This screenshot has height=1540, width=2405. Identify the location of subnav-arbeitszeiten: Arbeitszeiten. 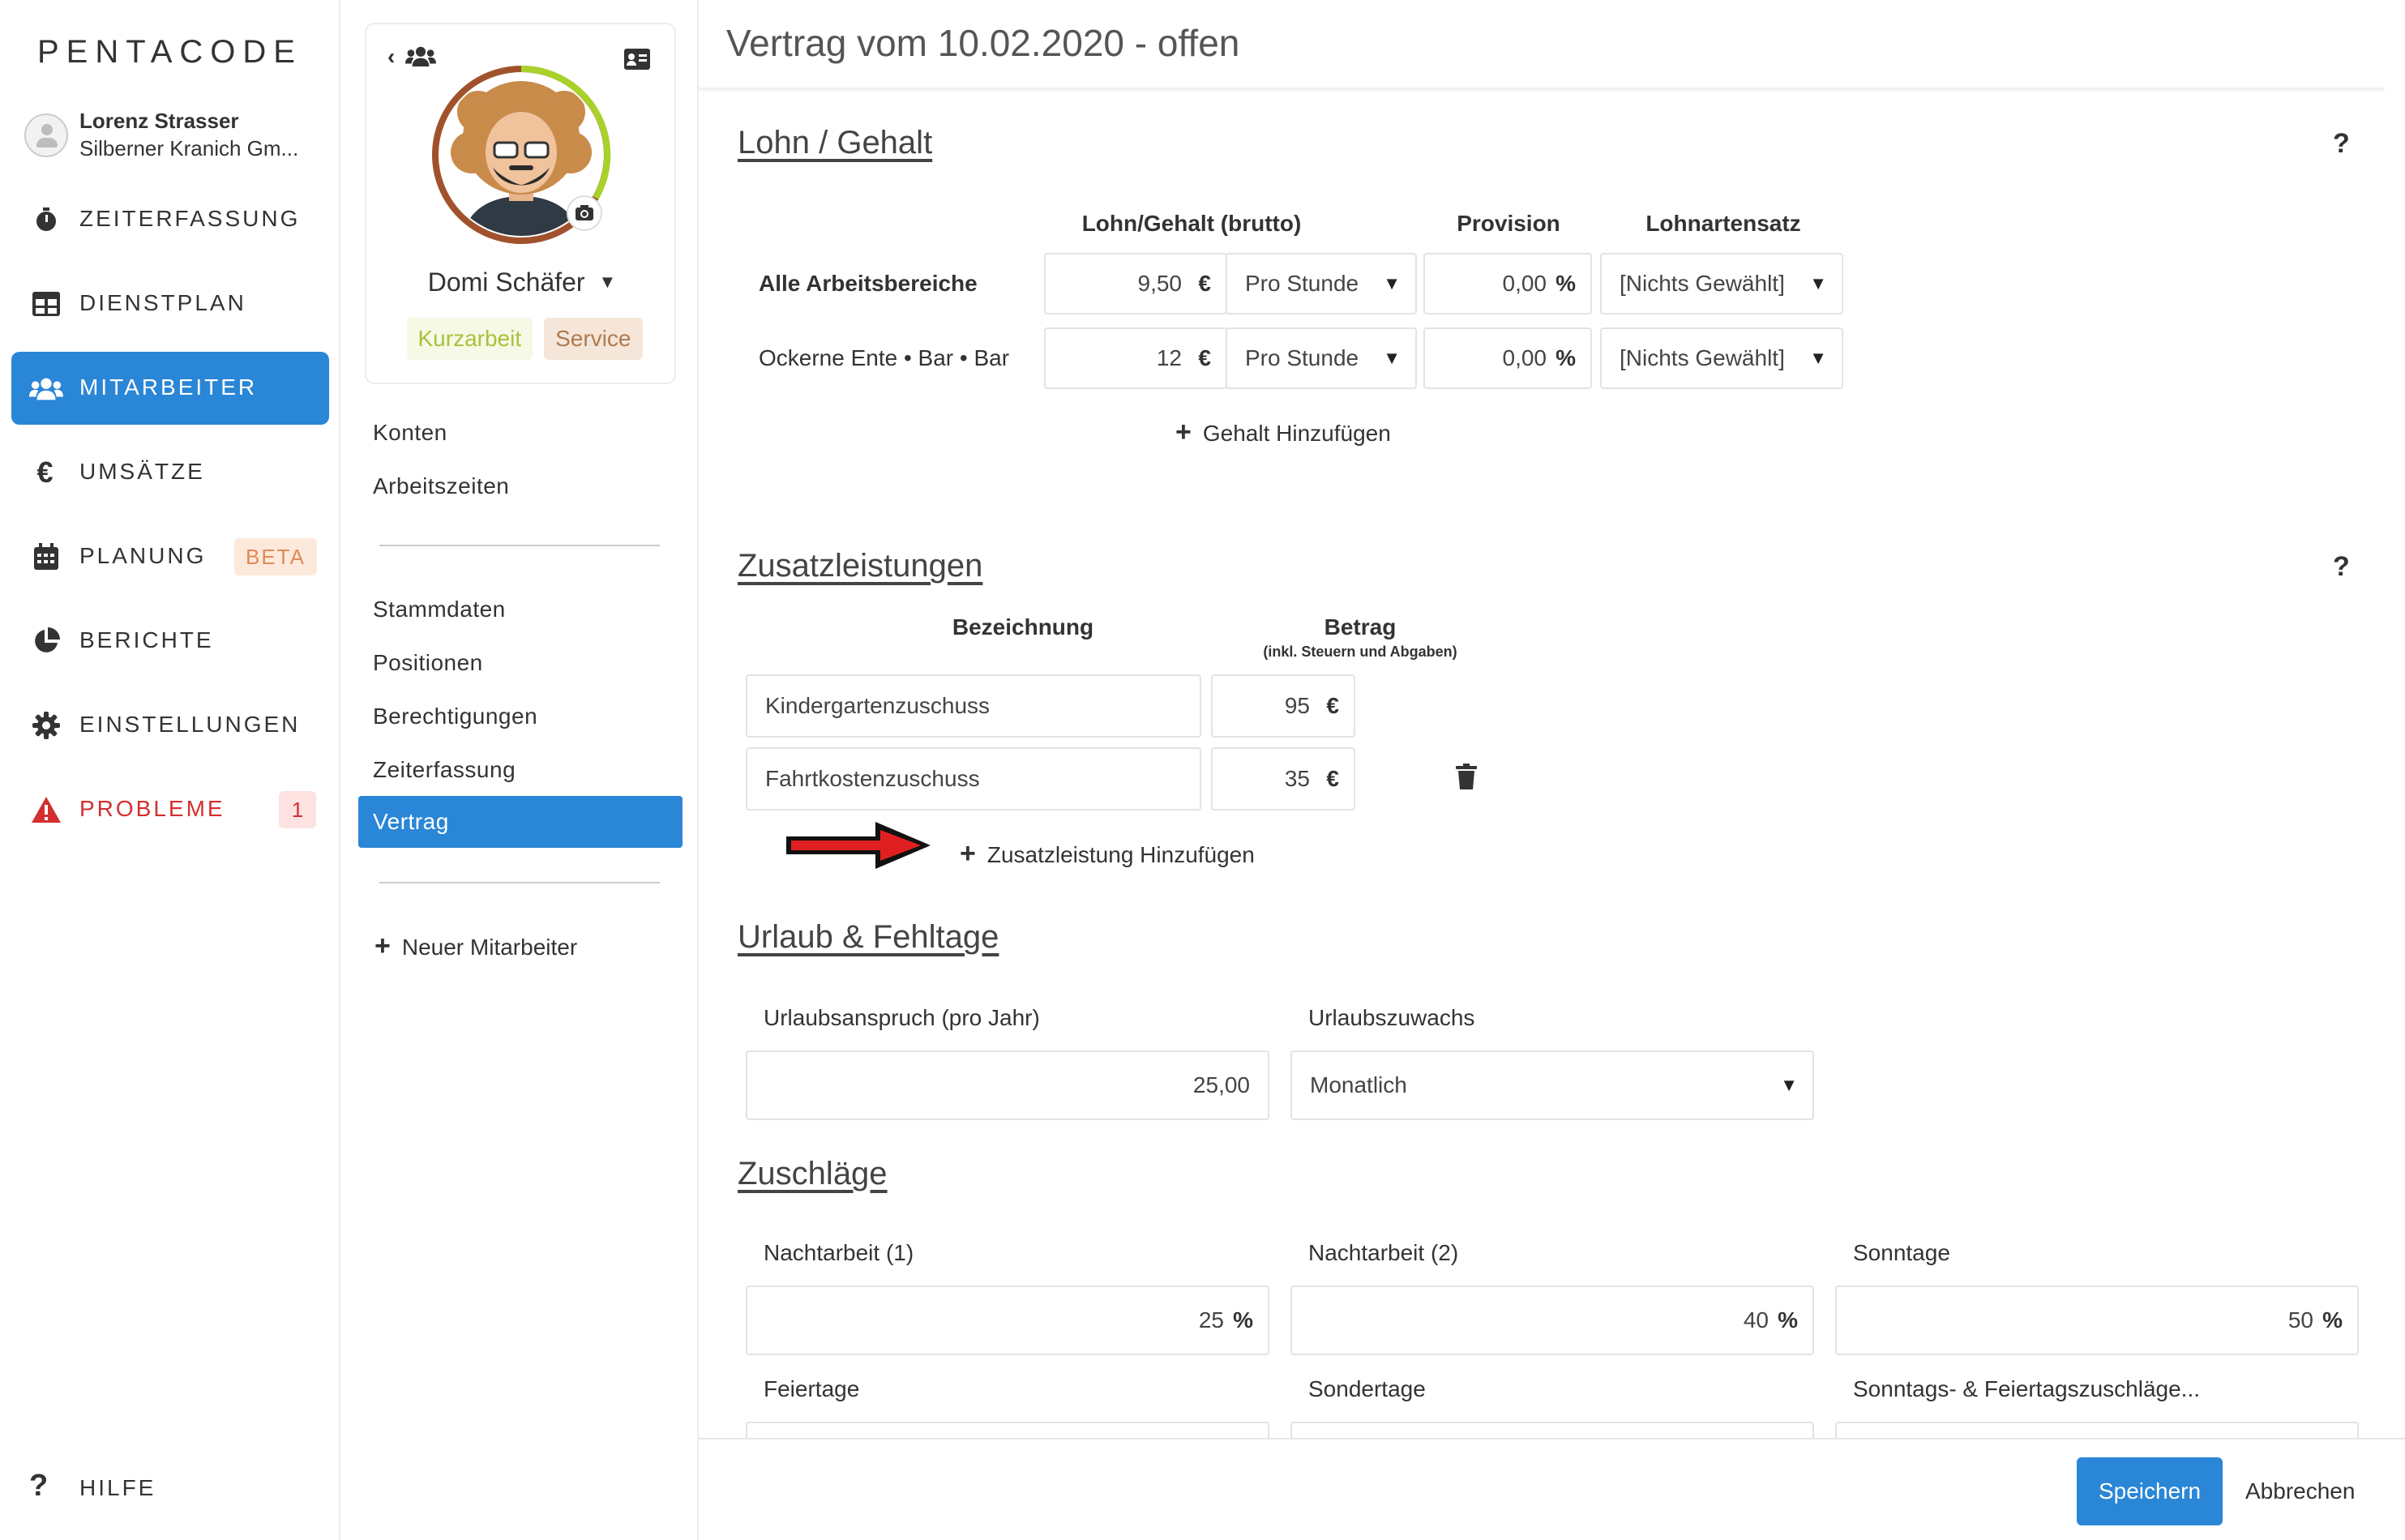
(441, 486).